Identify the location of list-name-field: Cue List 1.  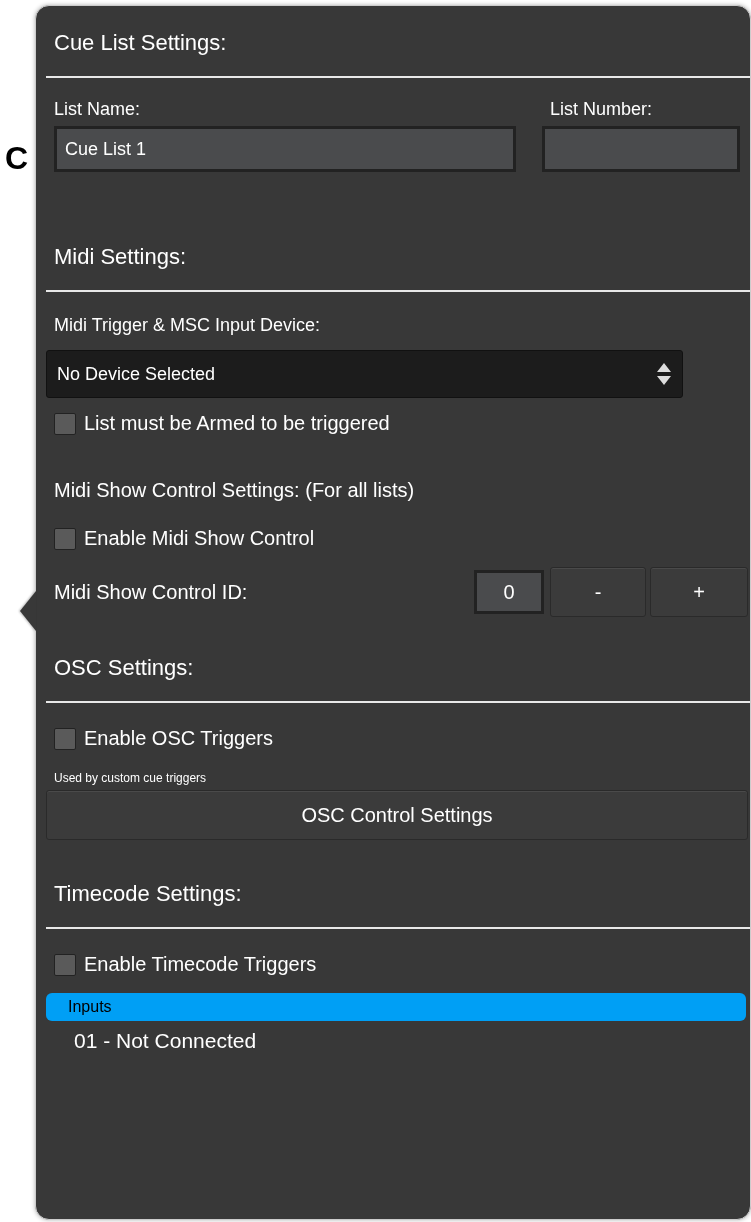
(285, 149).